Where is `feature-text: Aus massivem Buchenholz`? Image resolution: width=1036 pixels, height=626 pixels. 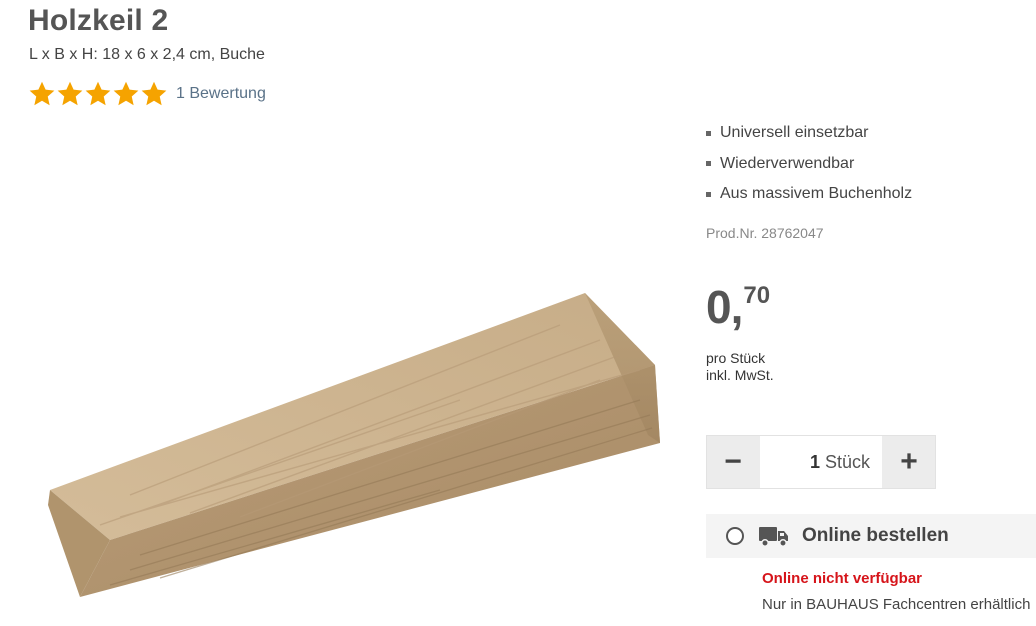 feature-text: Aus massivem Buchenholz is located at coordinates (816, 194).